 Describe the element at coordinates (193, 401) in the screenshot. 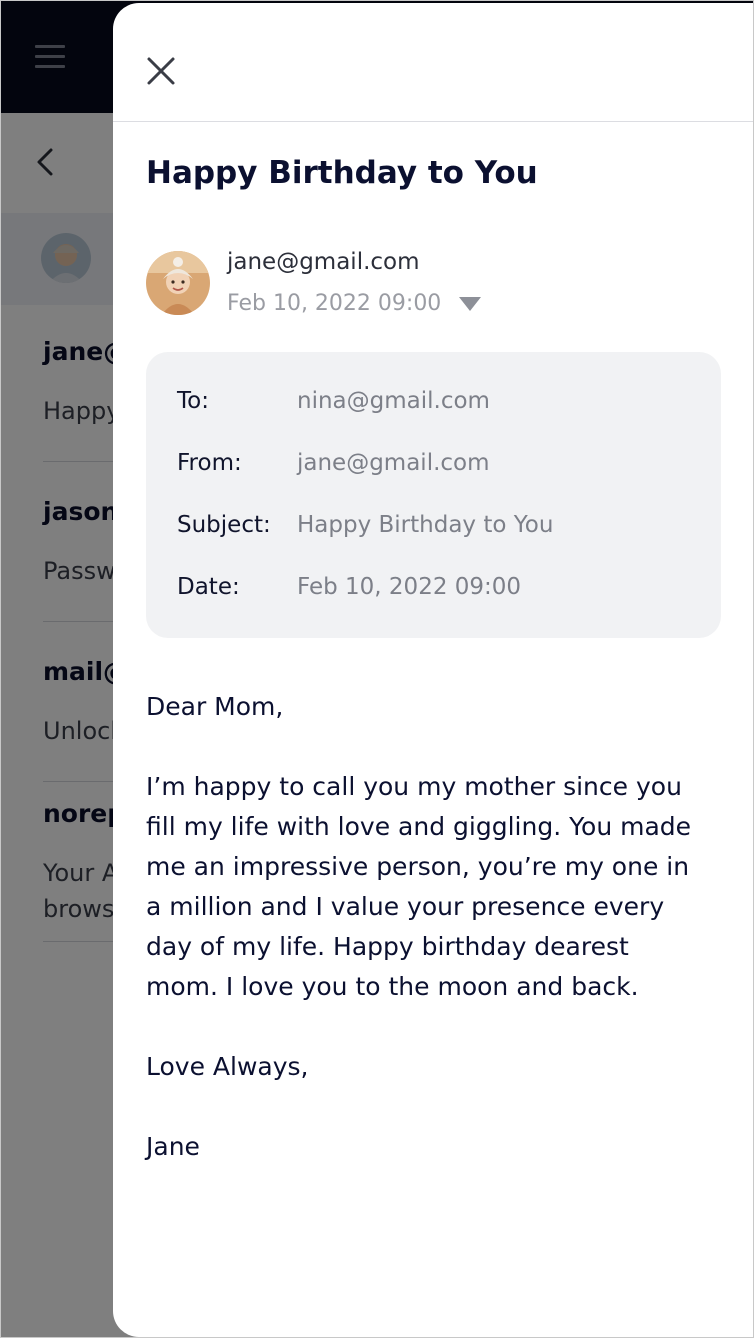

I see `detail-label: To:` at that location.